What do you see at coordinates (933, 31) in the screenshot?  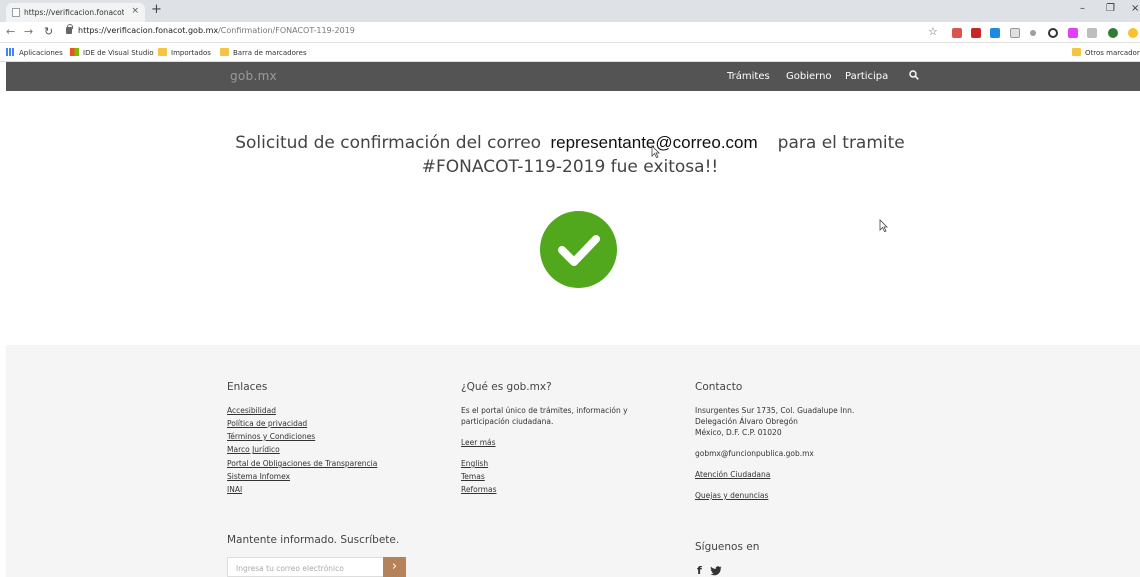 I see `bookmark-star-icon: ☆` at bounding box center [933, 31].